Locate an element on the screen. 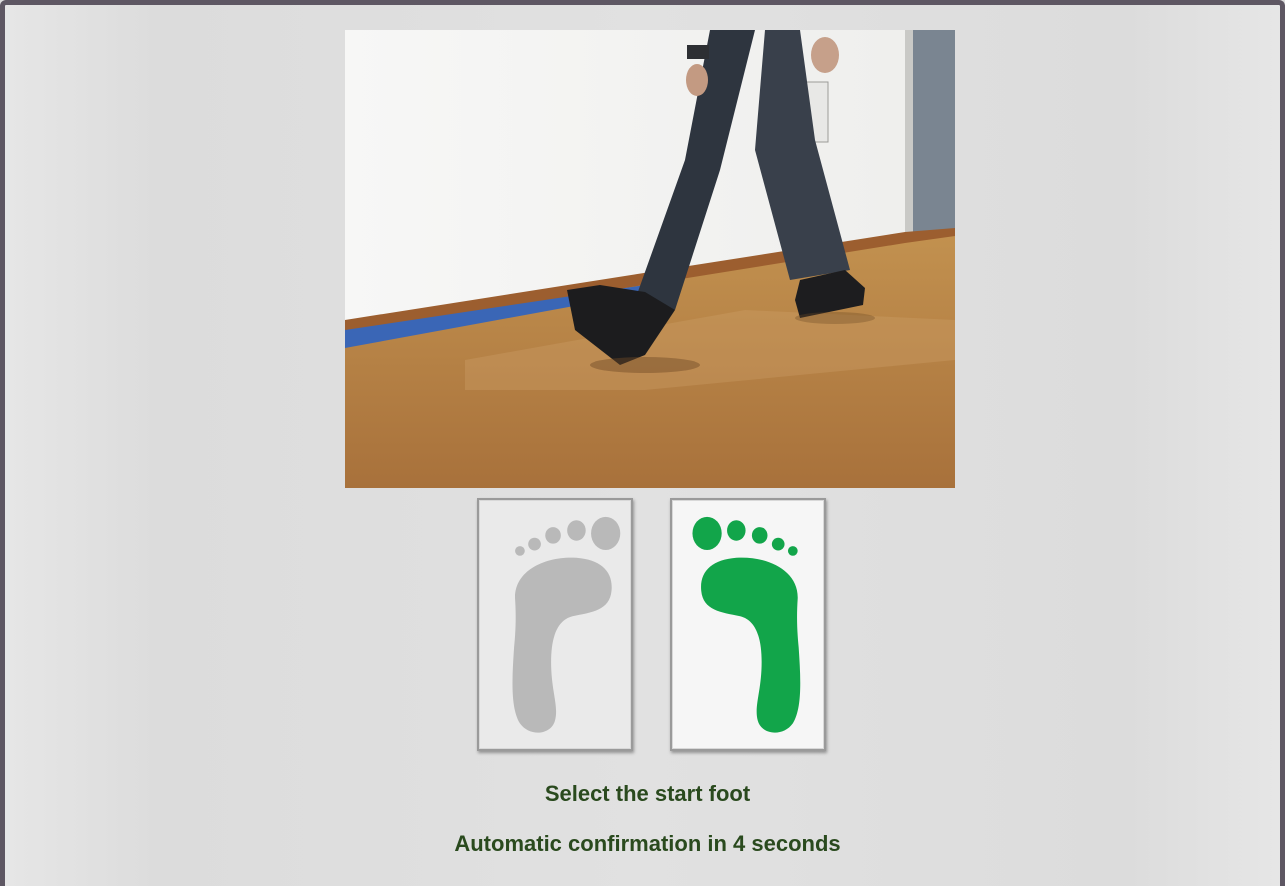  right-foot-button is located at coordinates (748, 624).